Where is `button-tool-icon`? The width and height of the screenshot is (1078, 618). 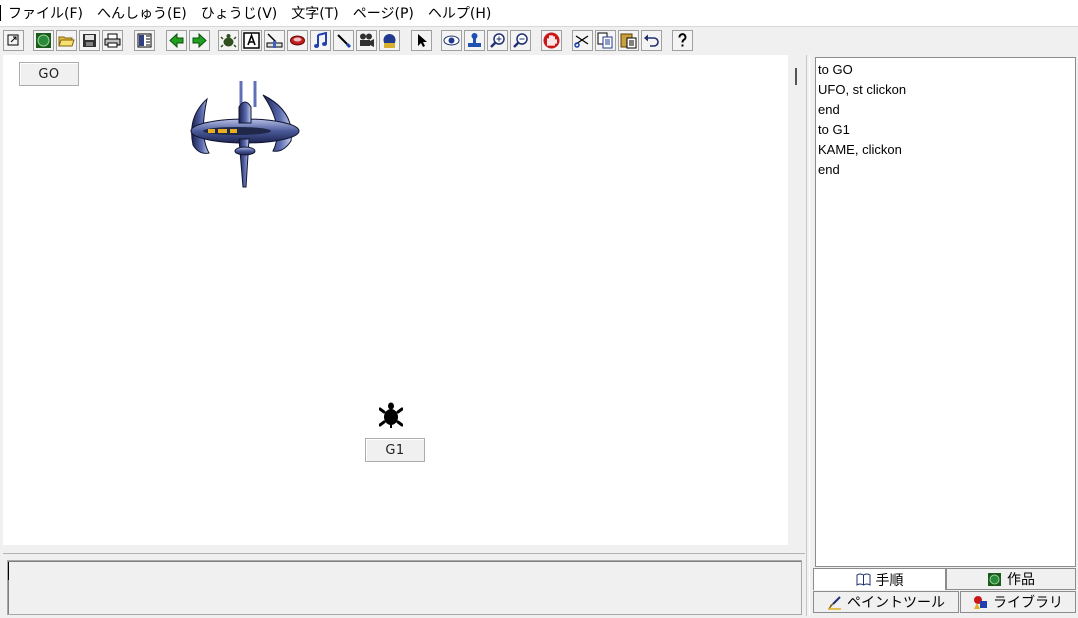
button-tool-icon is located at coordinates (297, 40).